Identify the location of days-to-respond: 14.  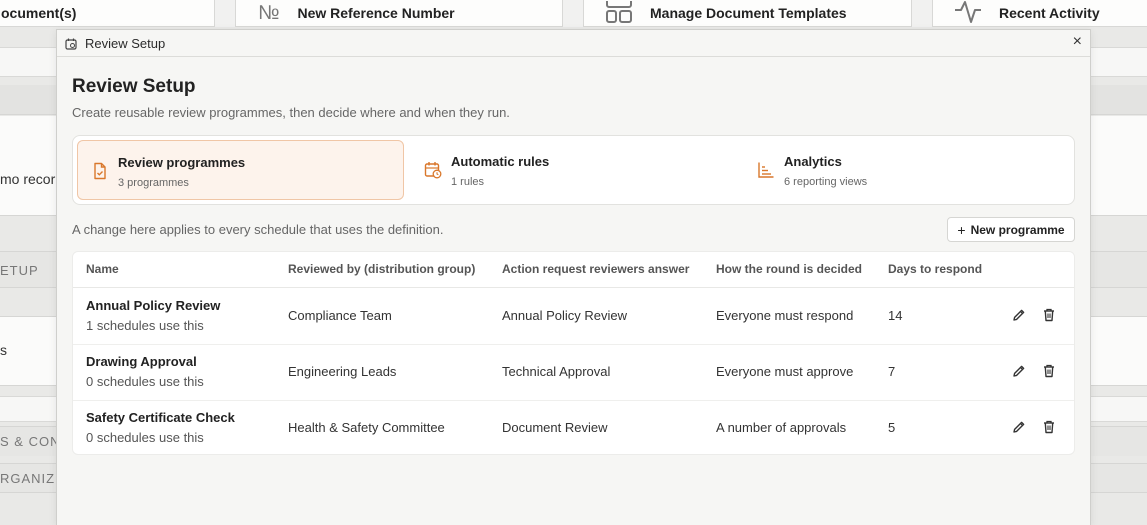
(895, 315).